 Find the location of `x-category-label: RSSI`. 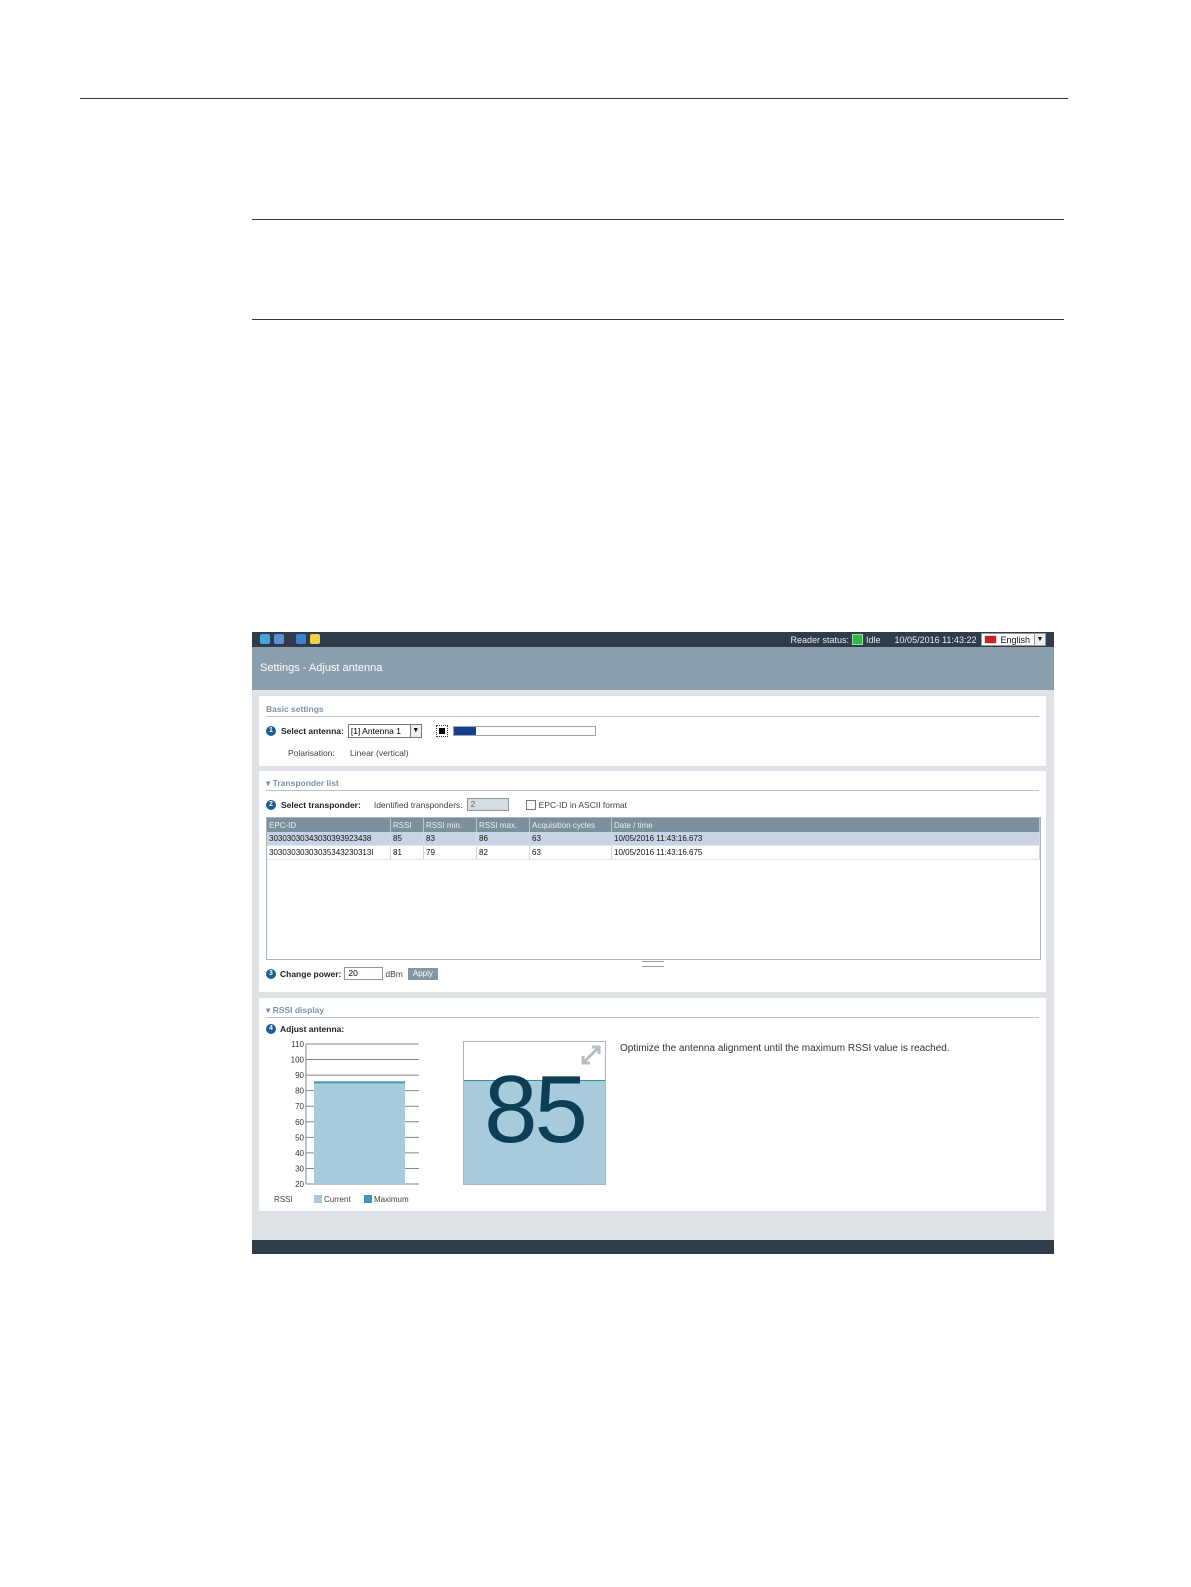

x-category-label: RSSI is located at coordinates (283, 1199).